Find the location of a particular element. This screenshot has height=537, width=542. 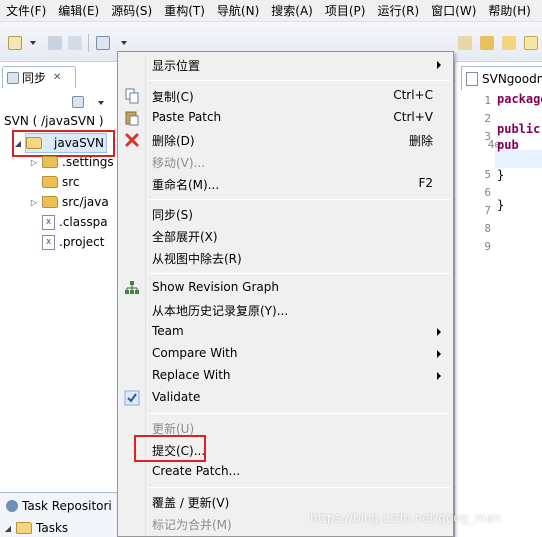

menu-file: 文件(F) is located at coordinates (26, 10).